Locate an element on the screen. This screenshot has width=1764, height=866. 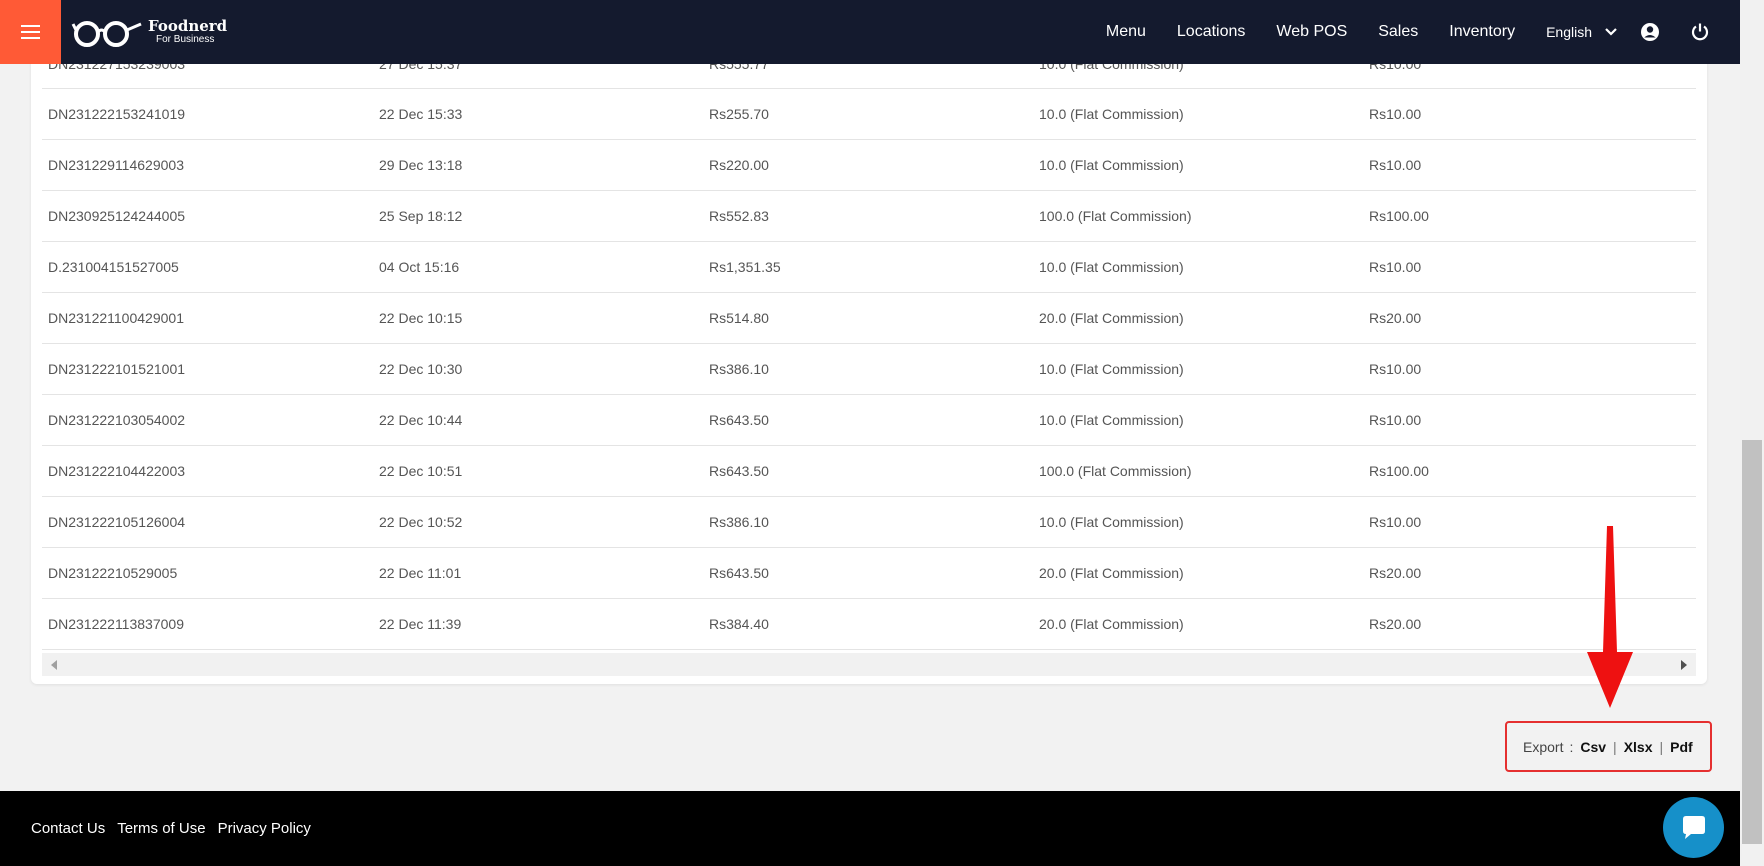
date-cell: 04 Oct 15:16 is located at coordinates (419, 267).